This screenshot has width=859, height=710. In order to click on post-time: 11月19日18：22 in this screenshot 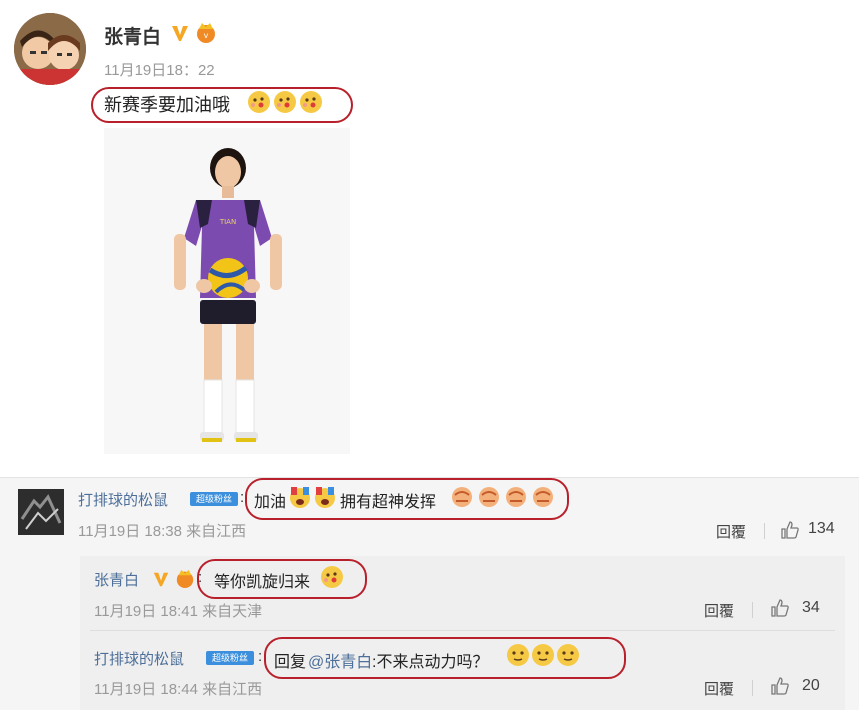, I will do `click(159, 70)`.